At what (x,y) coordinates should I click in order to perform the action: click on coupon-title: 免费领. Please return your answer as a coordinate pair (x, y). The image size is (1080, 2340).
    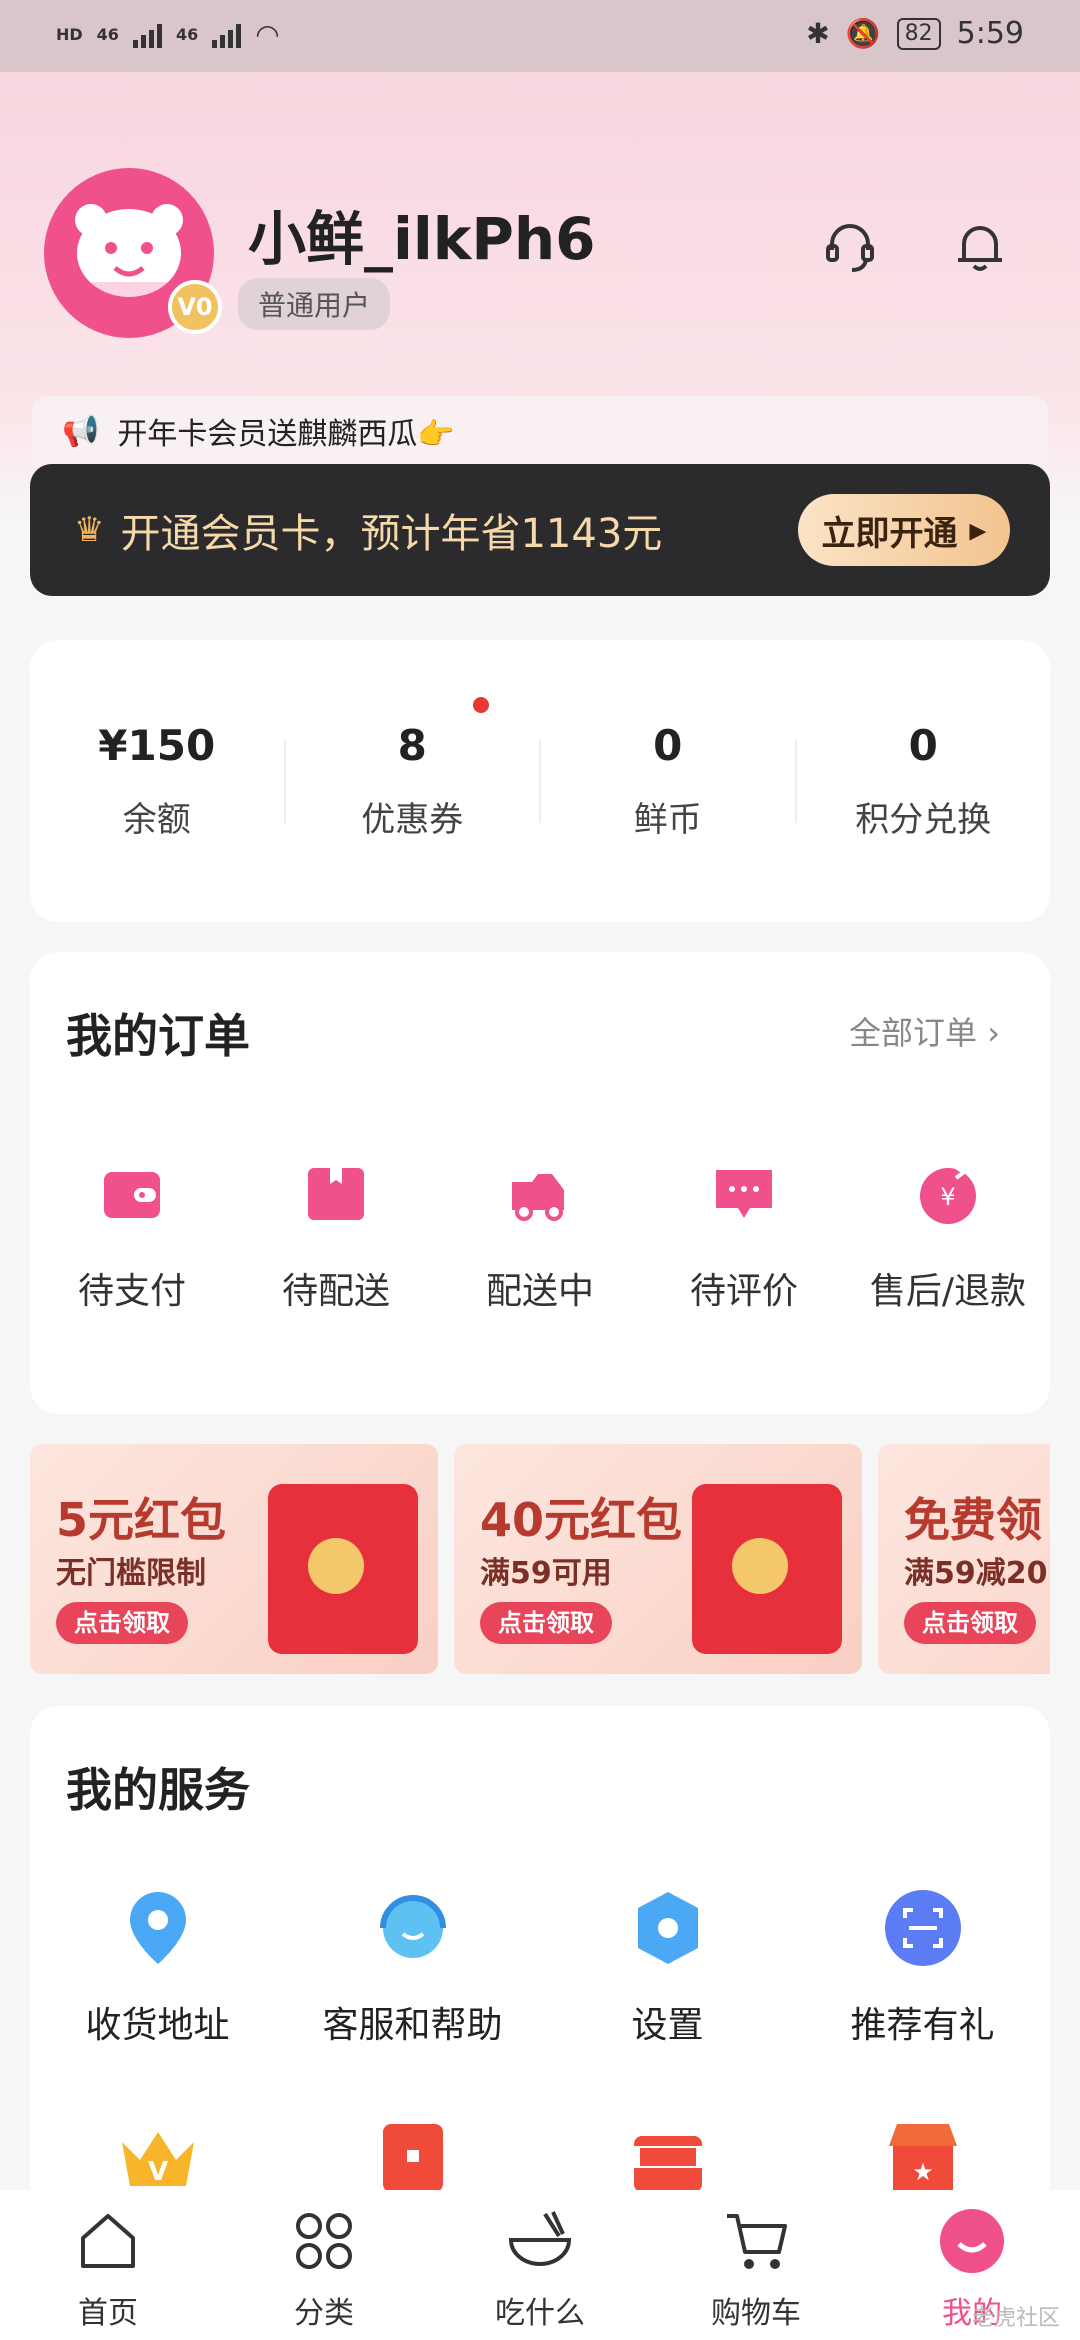
    Looking at the image, I should click on (973, 1520).